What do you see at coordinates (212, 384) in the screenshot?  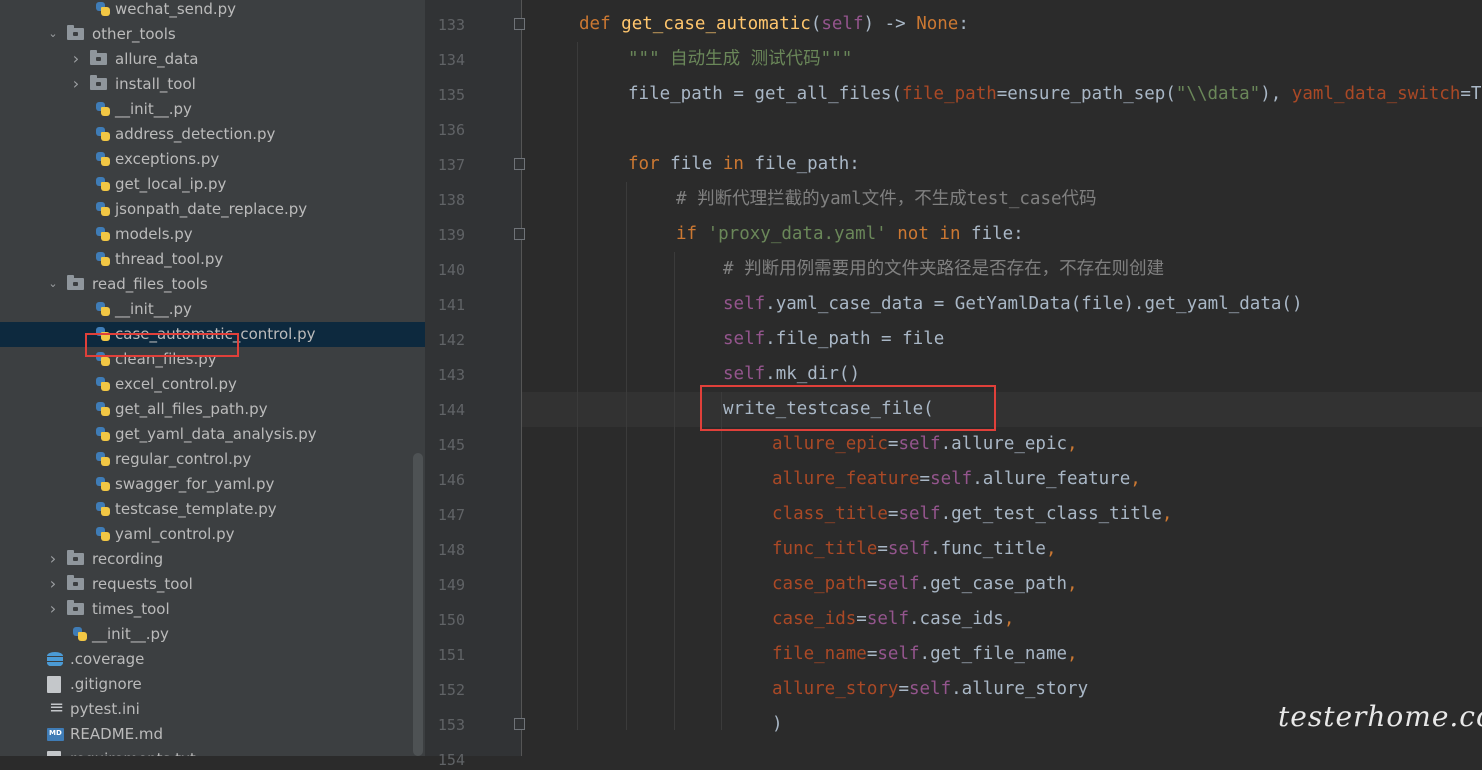 I see `tree-file: excel_control.py` at bounding box center [212, 384].